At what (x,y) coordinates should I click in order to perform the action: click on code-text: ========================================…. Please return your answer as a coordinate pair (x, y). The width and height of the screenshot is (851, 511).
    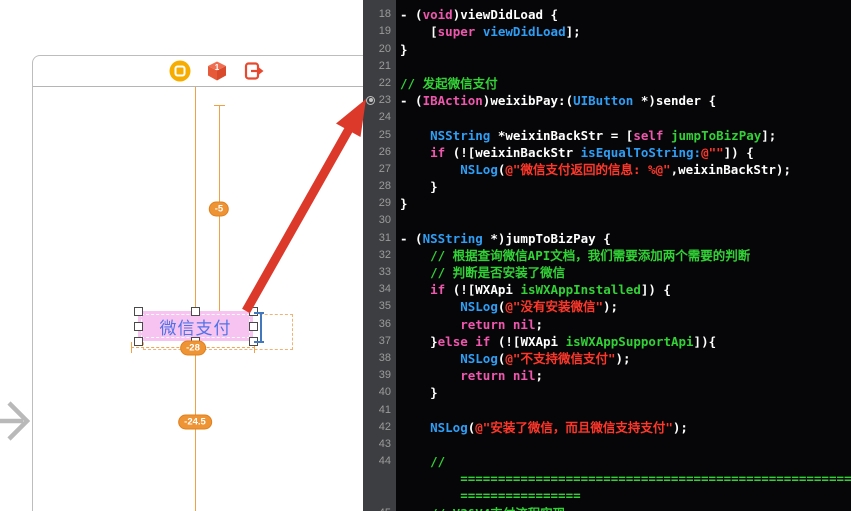
    Looking at the image, I should click on (623, 478).